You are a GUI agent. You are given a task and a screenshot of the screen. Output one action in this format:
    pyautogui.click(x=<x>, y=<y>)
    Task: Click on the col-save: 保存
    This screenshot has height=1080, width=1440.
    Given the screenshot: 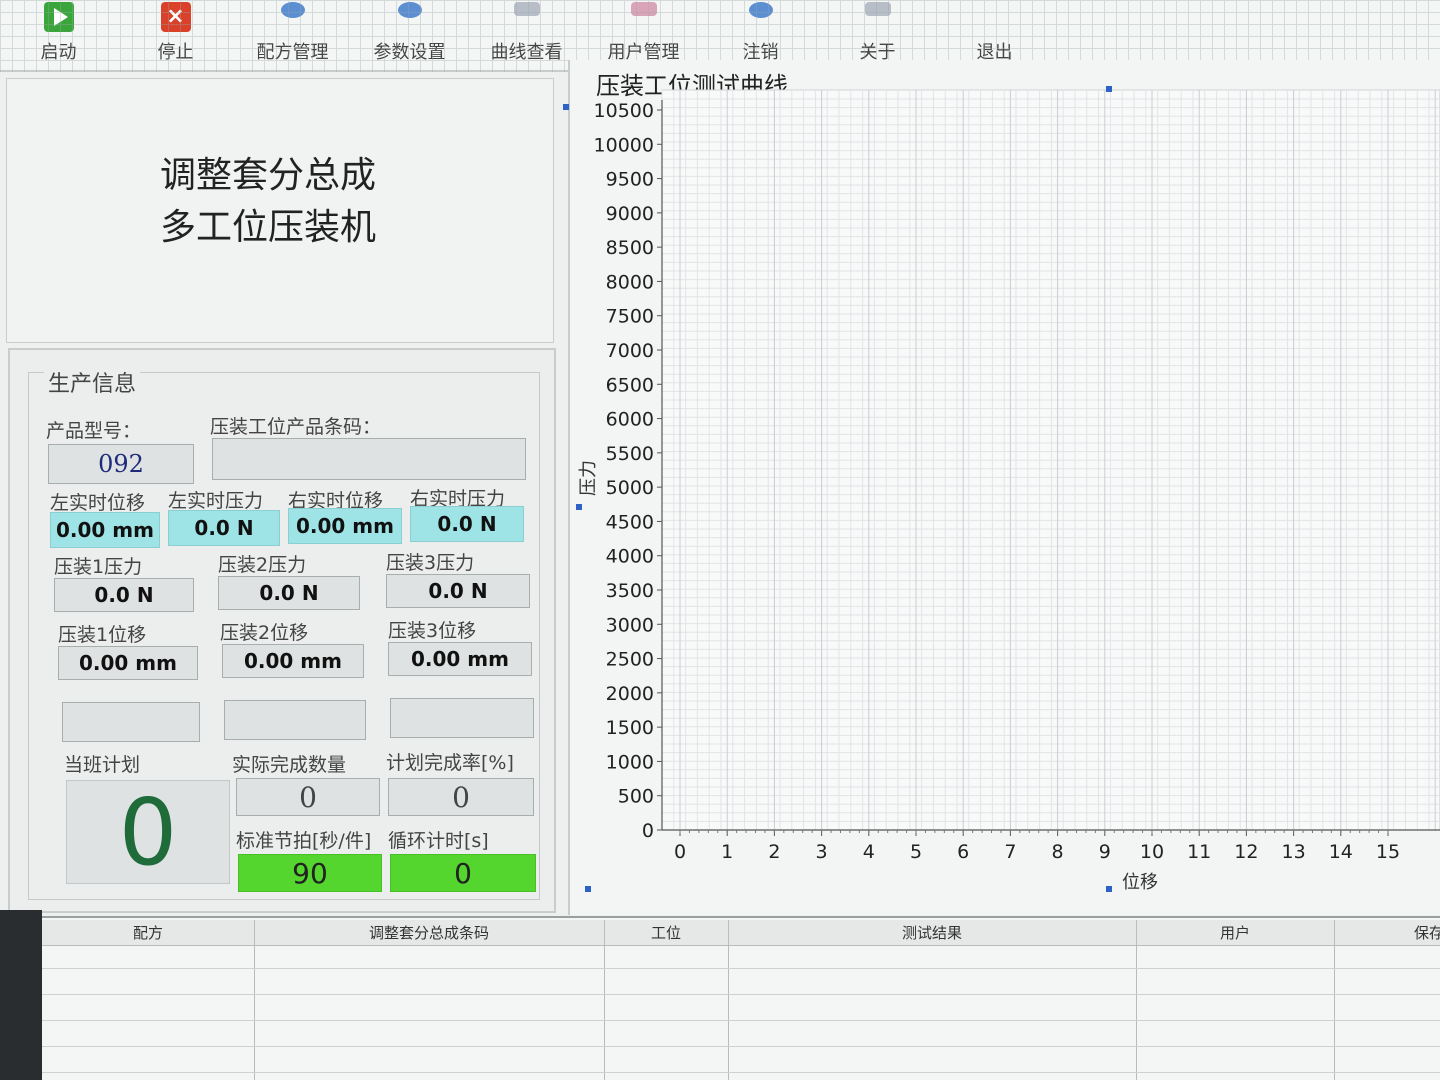 What is the action you would take?
    pyautogui.click(x=1387, y=932)
    